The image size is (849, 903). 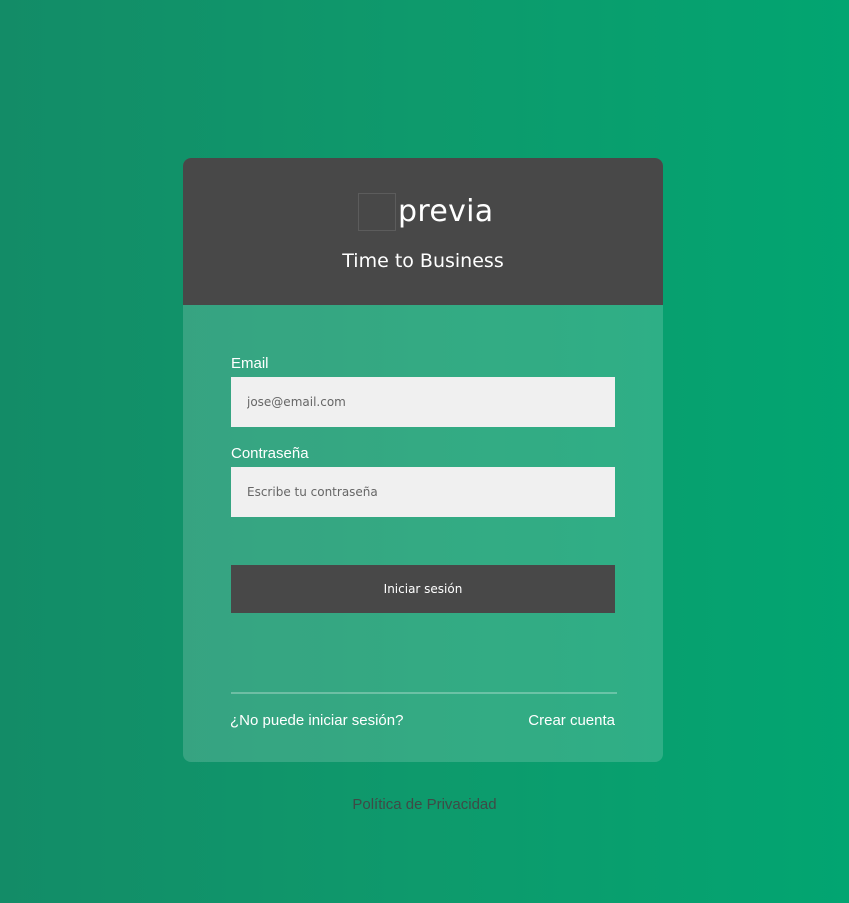 What do you see at coordinates (424, 804) in the screenshot?
I see `privacy-policy-link: Política de Privacidad` at bounding box center [424, 804].